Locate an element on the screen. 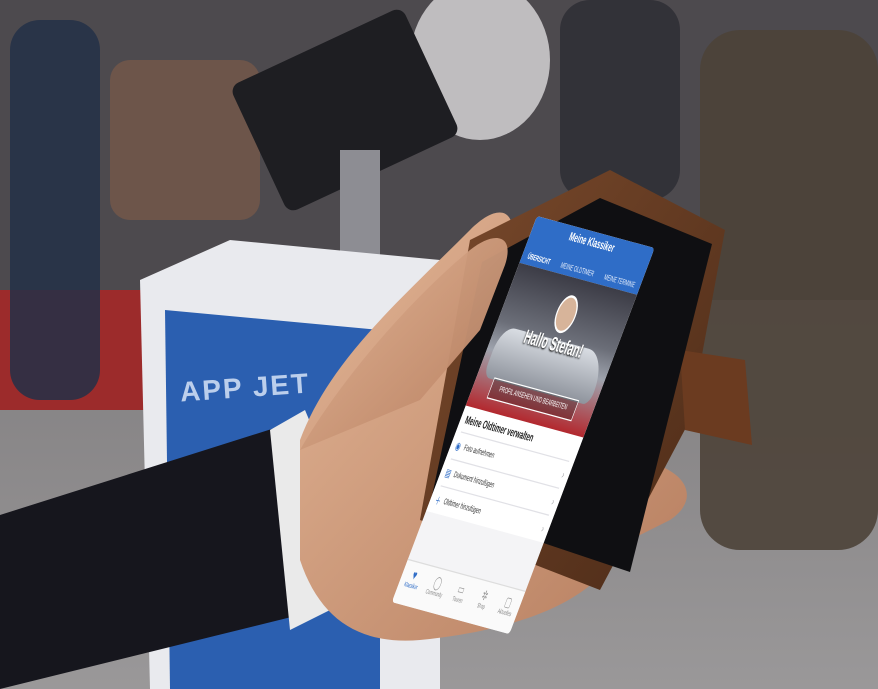 The width and height of the screenshot is (878, 689). tabbar-label: Shop is located at coordinates (480, 607).